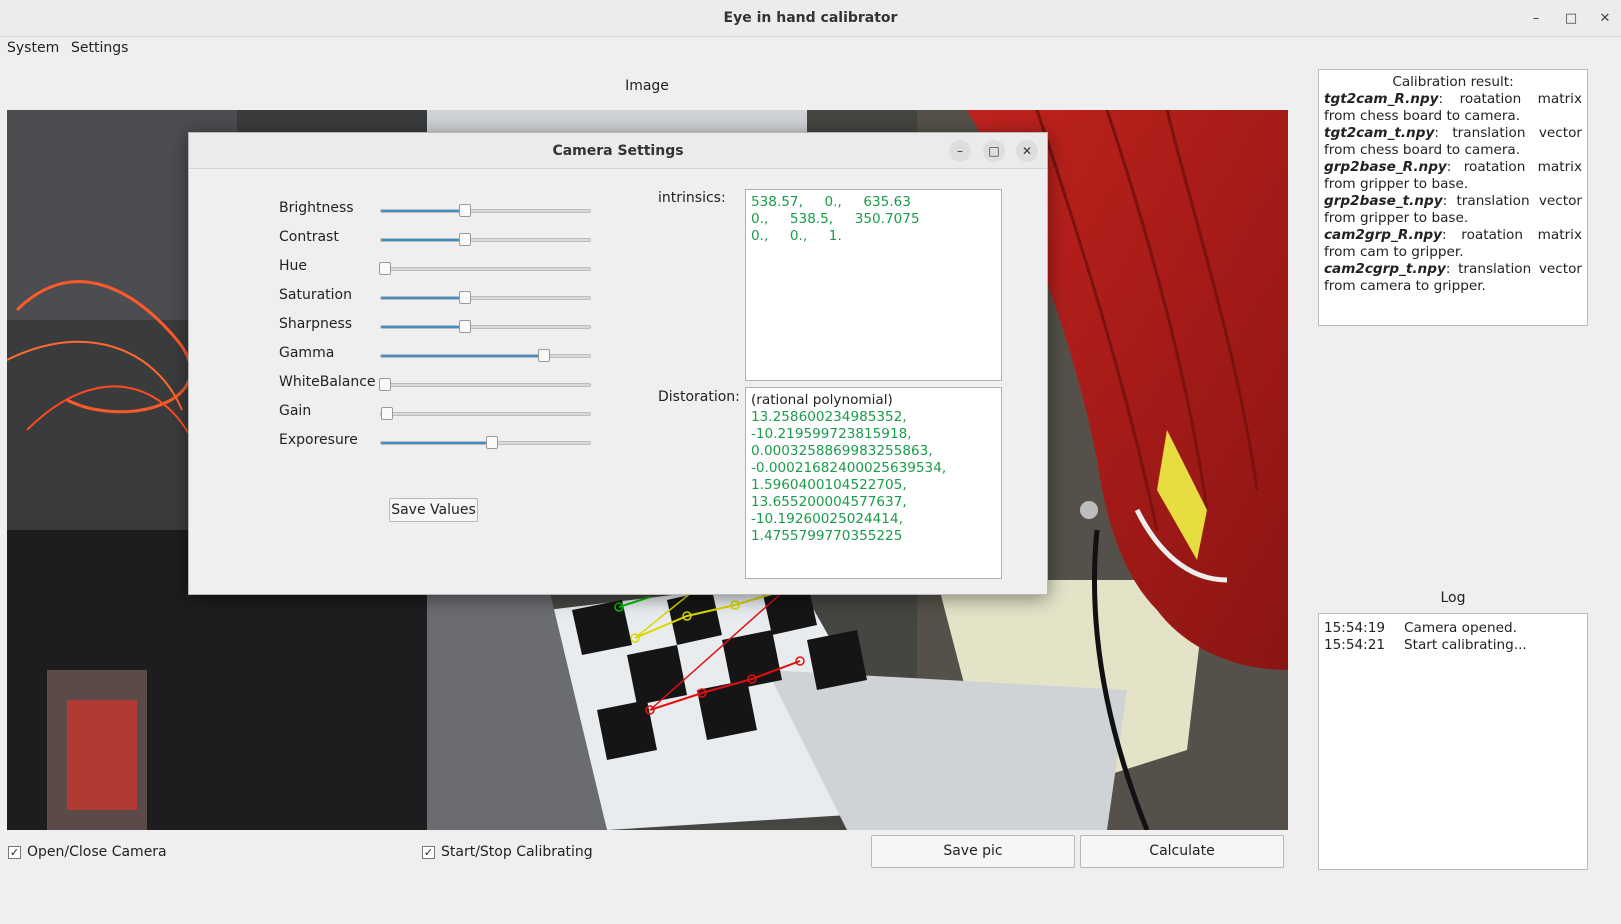 Image resolution: width=1621 pixels, height=924 pixels. What do you see at coordinates (517, 852) in the screenshot?
I see `start-stop-calibrating-label: Start/Stop Calibrating` at bounding box center [517, 852].